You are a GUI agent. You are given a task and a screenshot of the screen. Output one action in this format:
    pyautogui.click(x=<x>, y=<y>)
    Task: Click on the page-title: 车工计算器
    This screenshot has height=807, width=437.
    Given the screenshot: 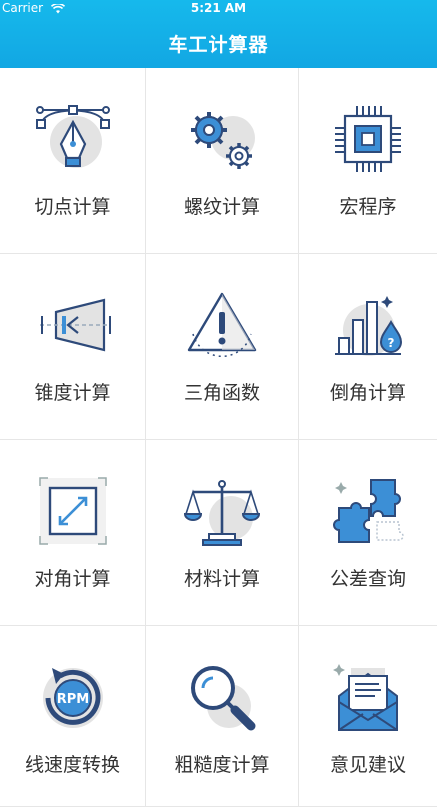 What is the action you would take?
    pyautogui.click(x=218, y=45)
    